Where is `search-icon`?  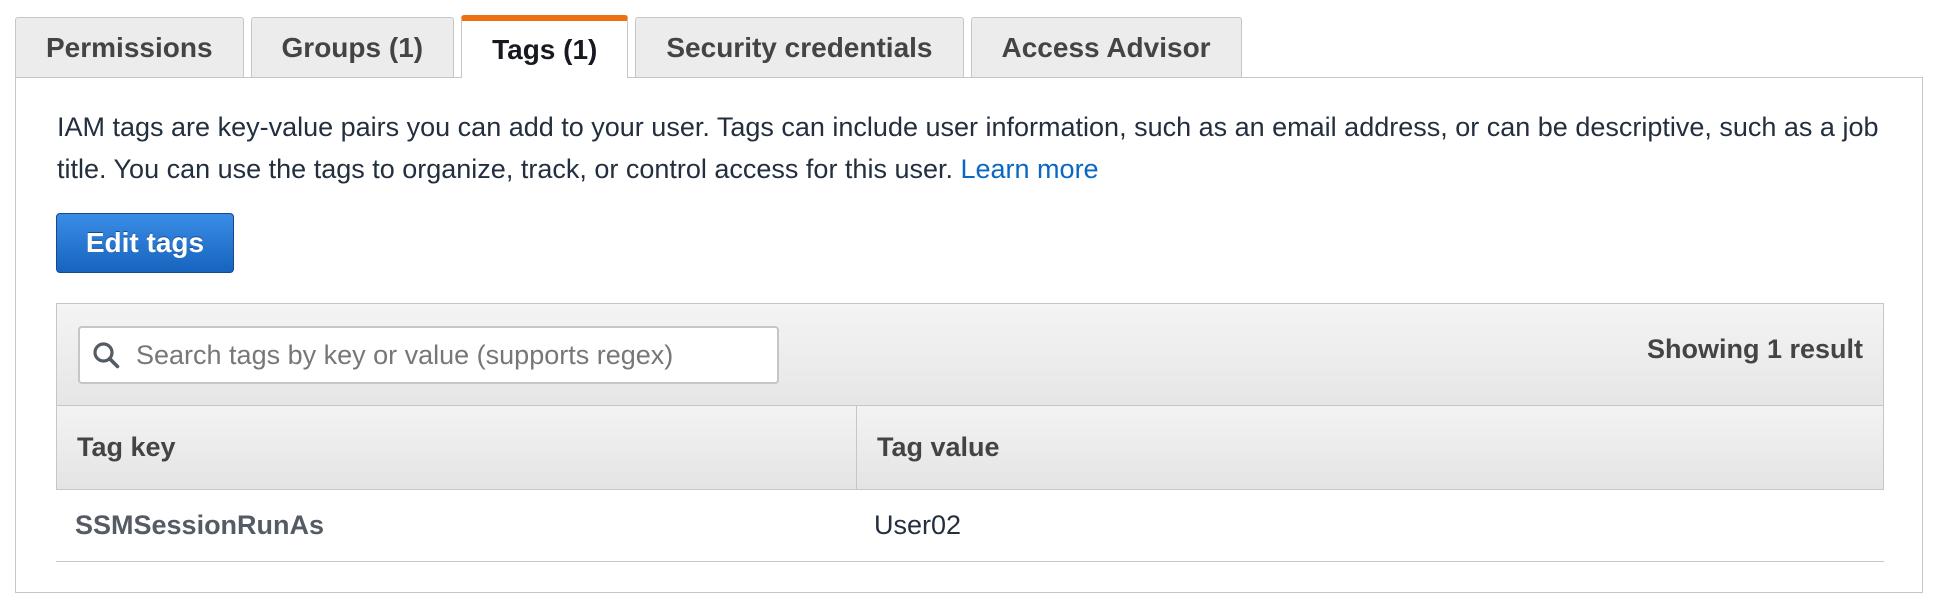 search-icon is located at coordinates (106, 355).